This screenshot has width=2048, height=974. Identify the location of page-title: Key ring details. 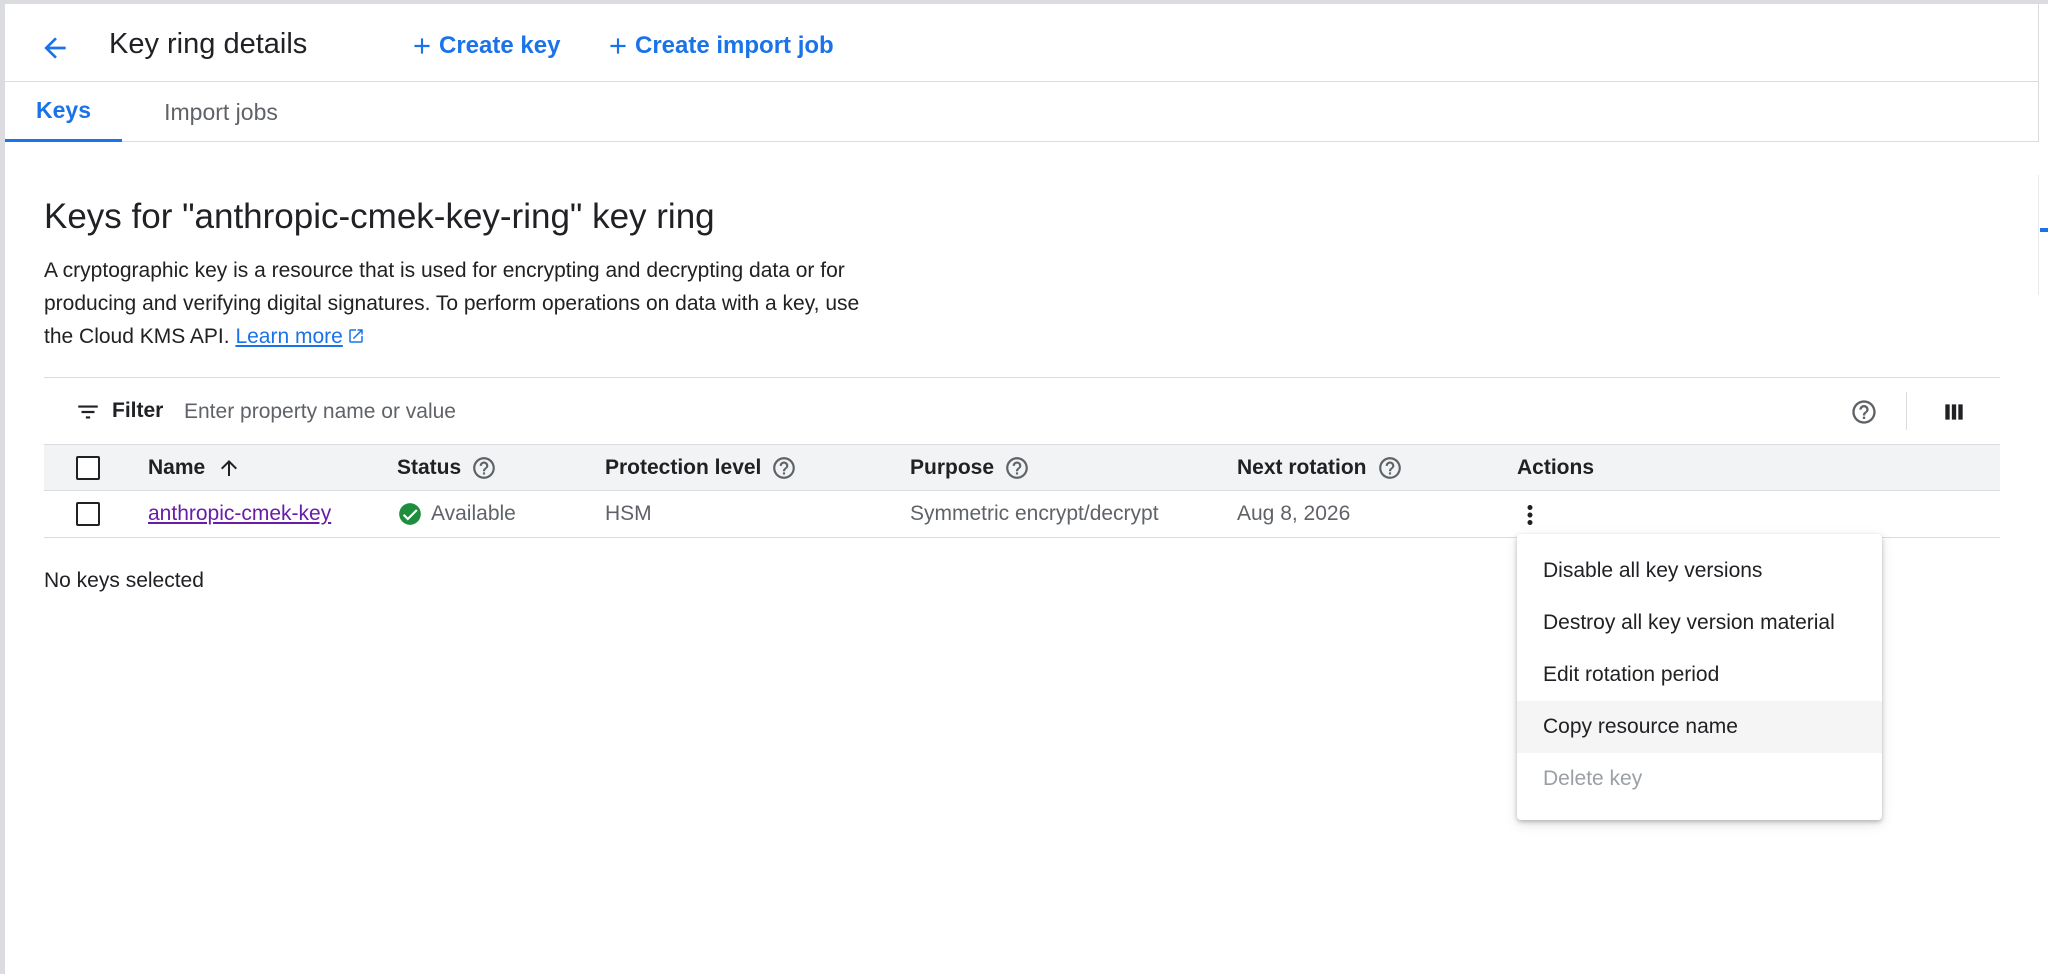
(208, 44).